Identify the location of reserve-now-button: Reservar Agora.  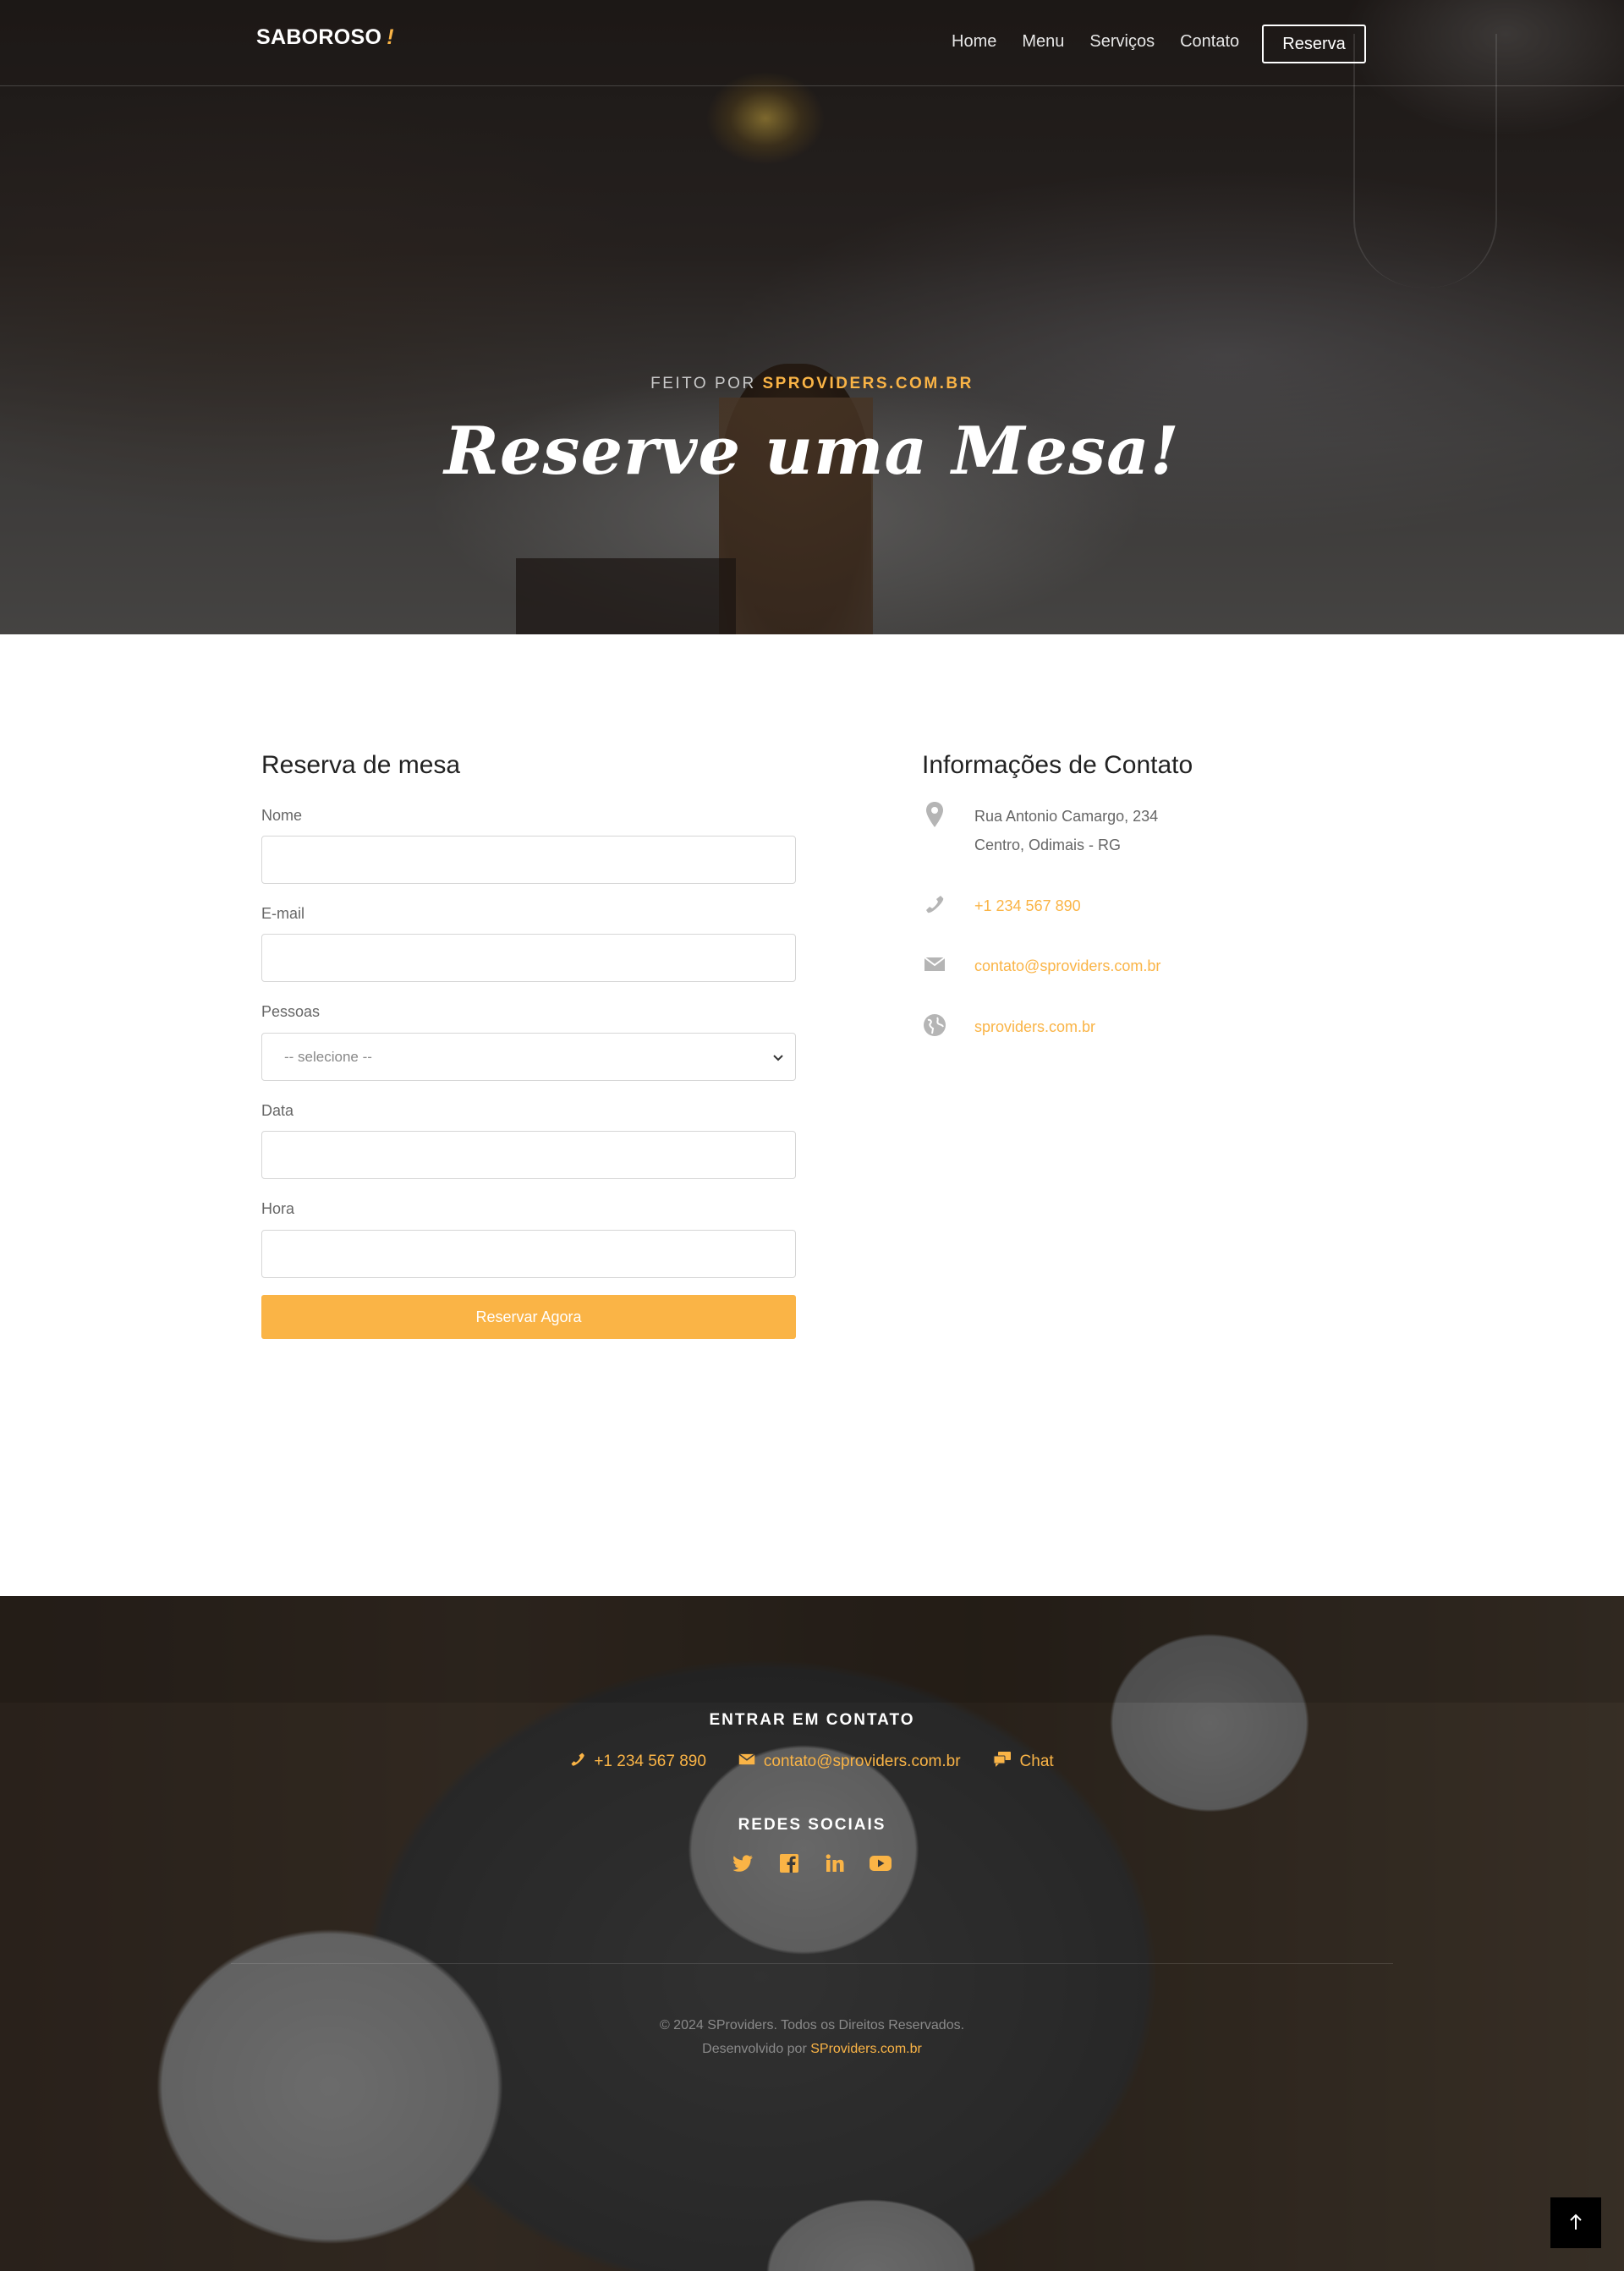
(529, 1317).